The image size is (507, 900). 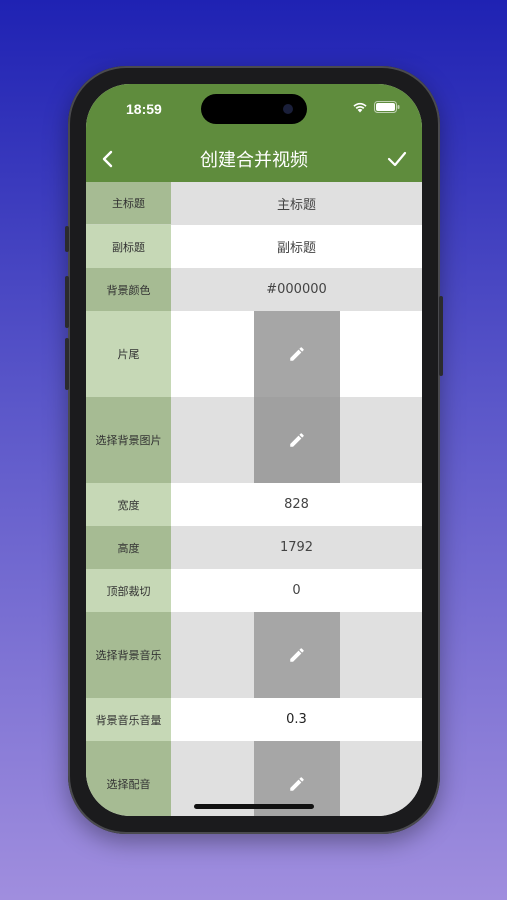 I want to click on main-title-input: 主标题, so click(x=296, y=203).